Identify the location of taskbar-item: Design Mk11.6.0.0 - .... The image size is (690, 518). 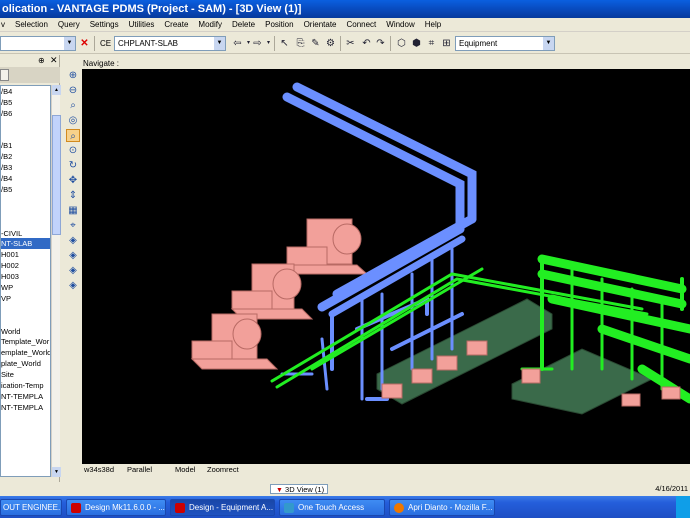
(116, 507).